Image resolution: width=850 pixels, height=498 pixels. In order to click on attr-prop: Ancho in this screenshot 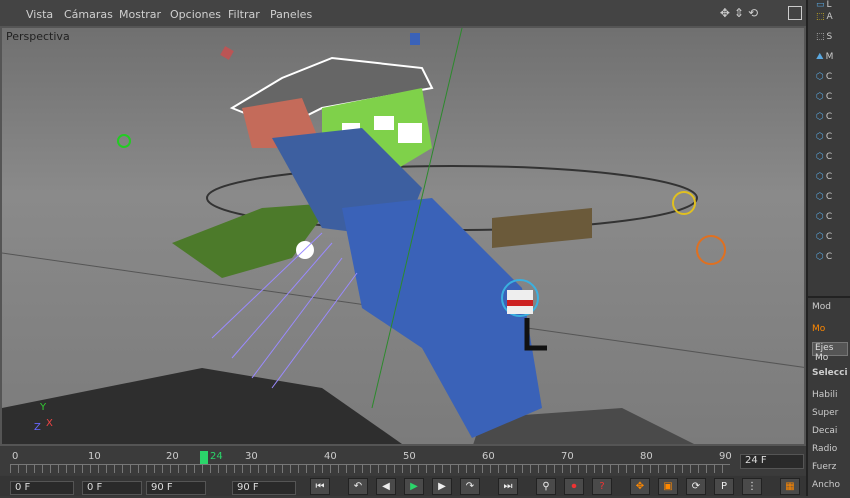, I will do `click(826, 485)`.